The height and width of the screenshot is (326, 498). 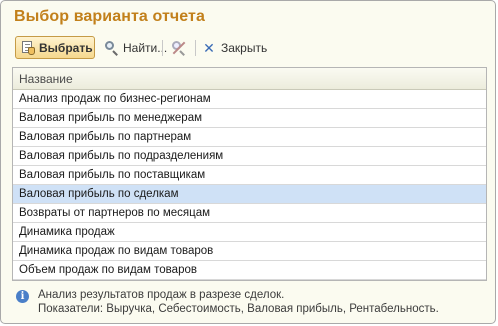 I want to click on toolbar: Выбрать Найти... ✕ Закрыть, so click(x=249, y=48).